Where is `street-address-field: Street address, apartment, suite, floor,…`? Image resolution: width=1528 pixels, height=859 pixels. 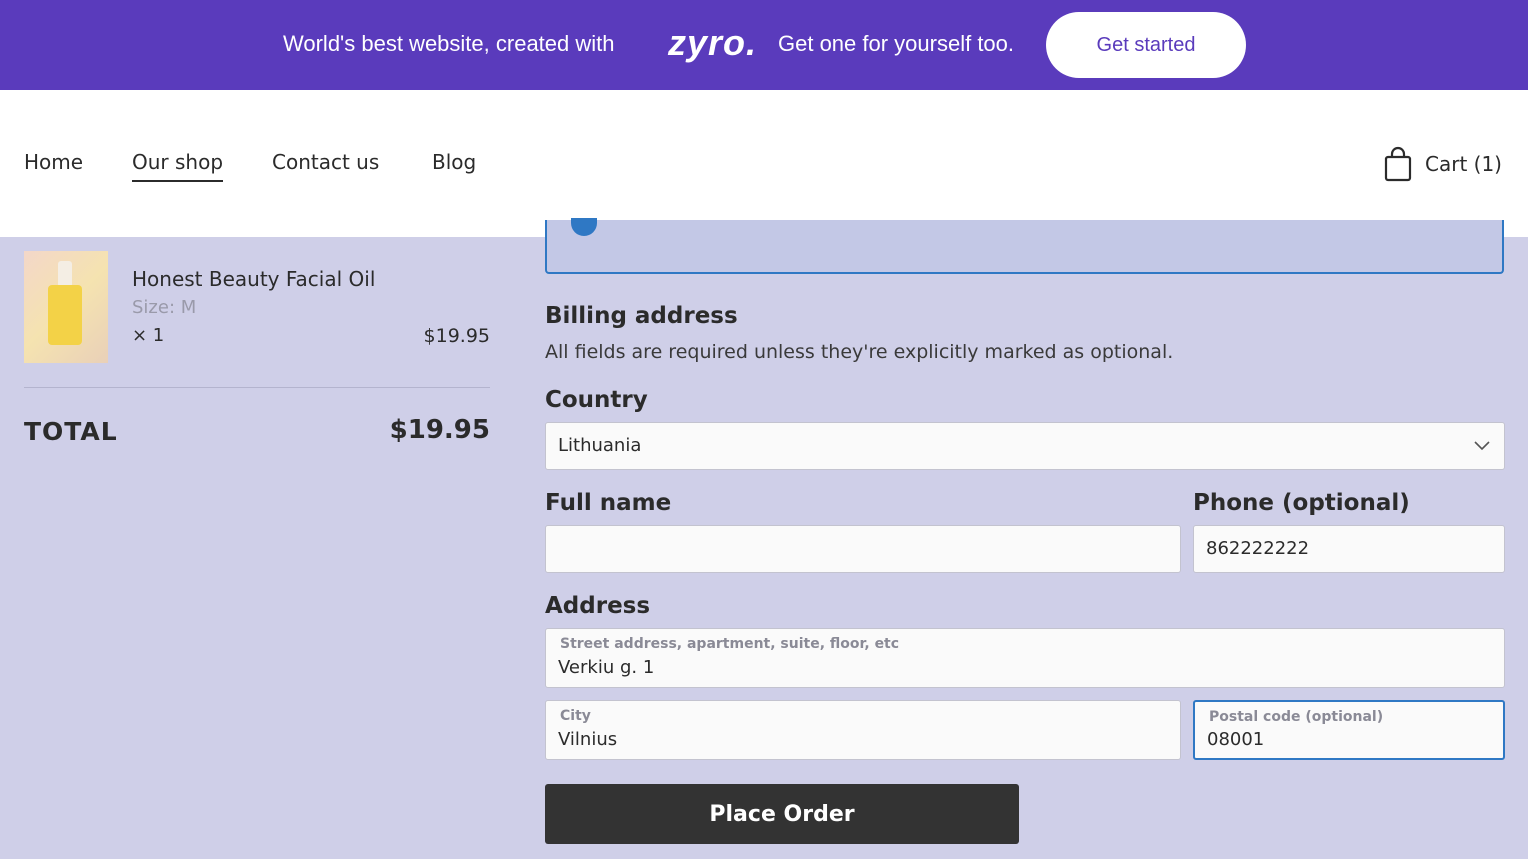
street-address-field: Street address, apartment, suite, floor,… is located at coordinates (1025, 658).